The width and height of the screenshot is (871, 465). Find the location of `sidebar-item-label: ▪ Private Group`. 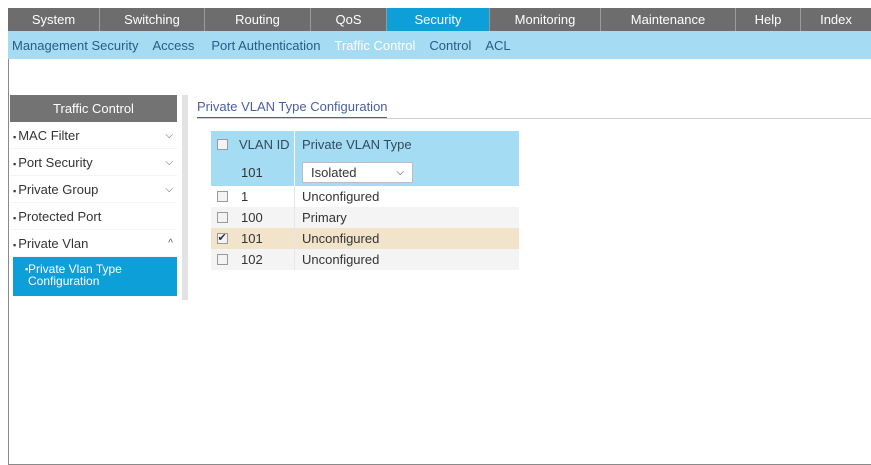

sidebar-item-label: ▪ Private Group is located at coordinates (55, 189).